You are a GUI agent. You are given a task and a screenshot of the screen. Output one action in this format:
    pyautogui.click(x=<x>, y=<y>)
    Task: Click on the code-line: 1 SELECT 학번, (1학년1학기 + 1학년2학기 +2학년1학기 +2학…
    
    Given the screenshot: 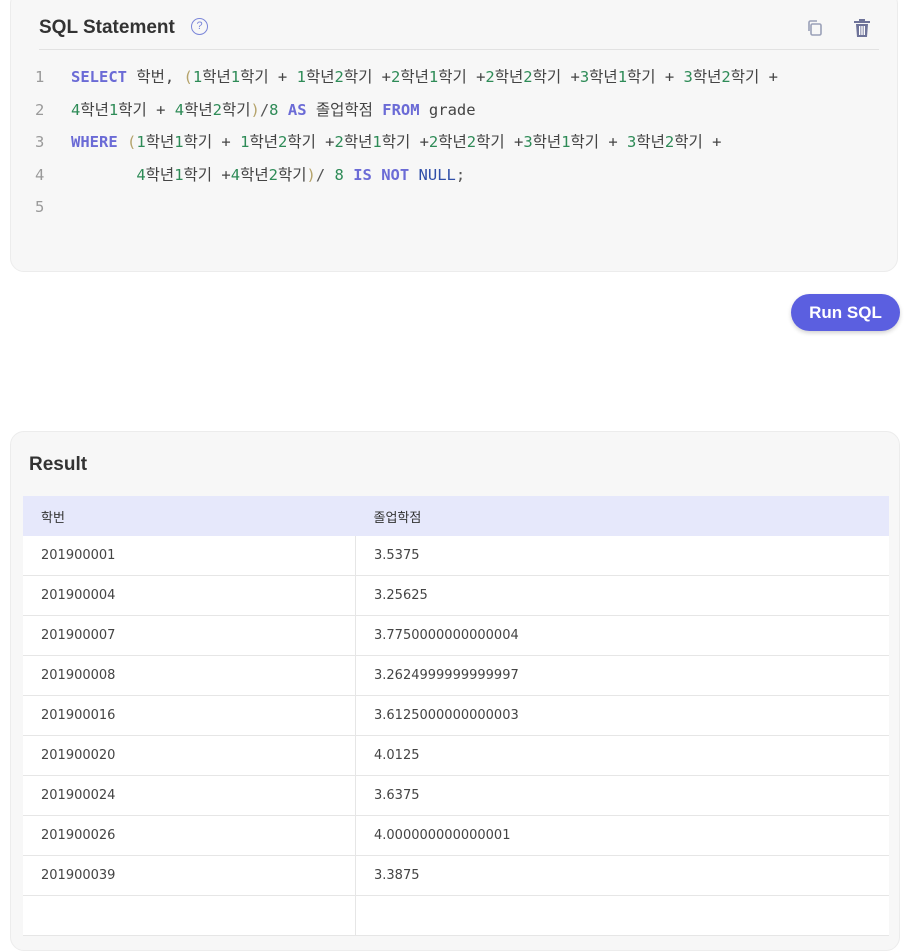 What is the action you would take?
    pyautogui.click(x=456, y=77)
    